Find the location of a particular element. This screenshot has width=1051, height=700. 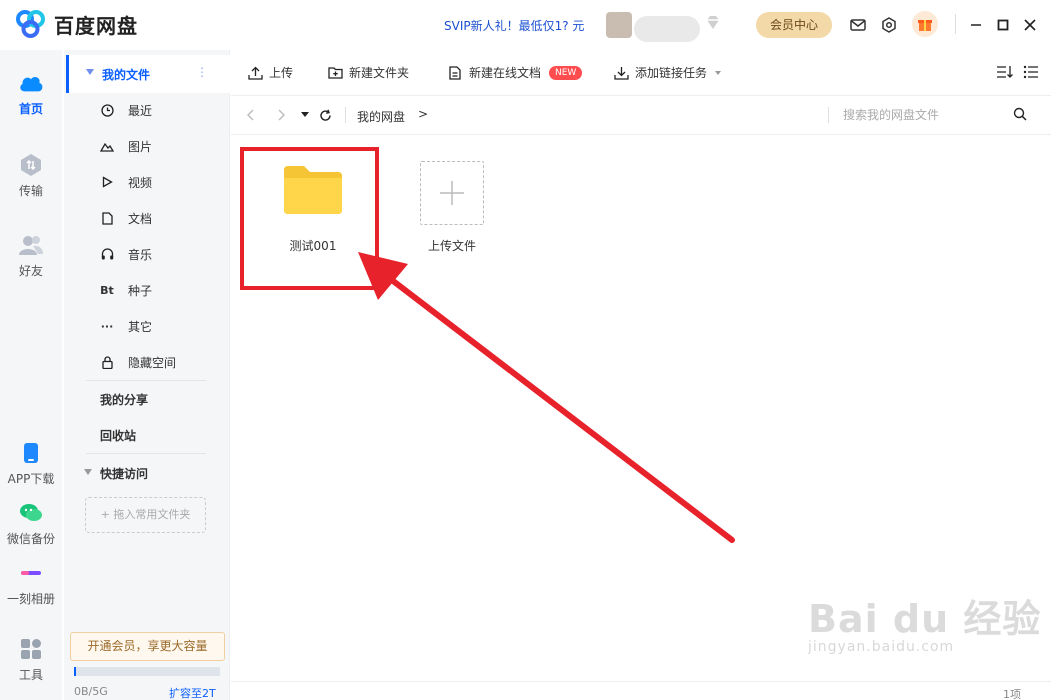

mail-icon is located at coordinates (858, 25).